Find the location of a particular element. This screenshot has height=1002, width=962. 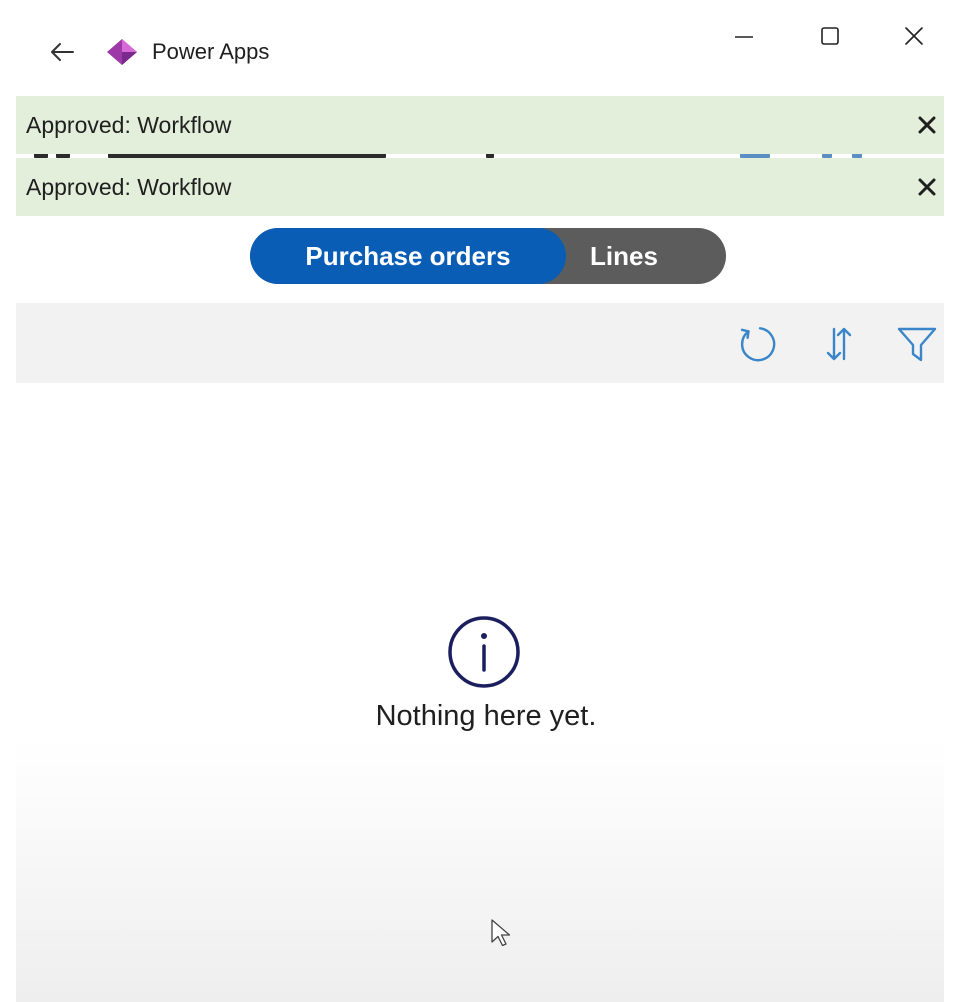

filter-button is located at coordinates (917, 344).